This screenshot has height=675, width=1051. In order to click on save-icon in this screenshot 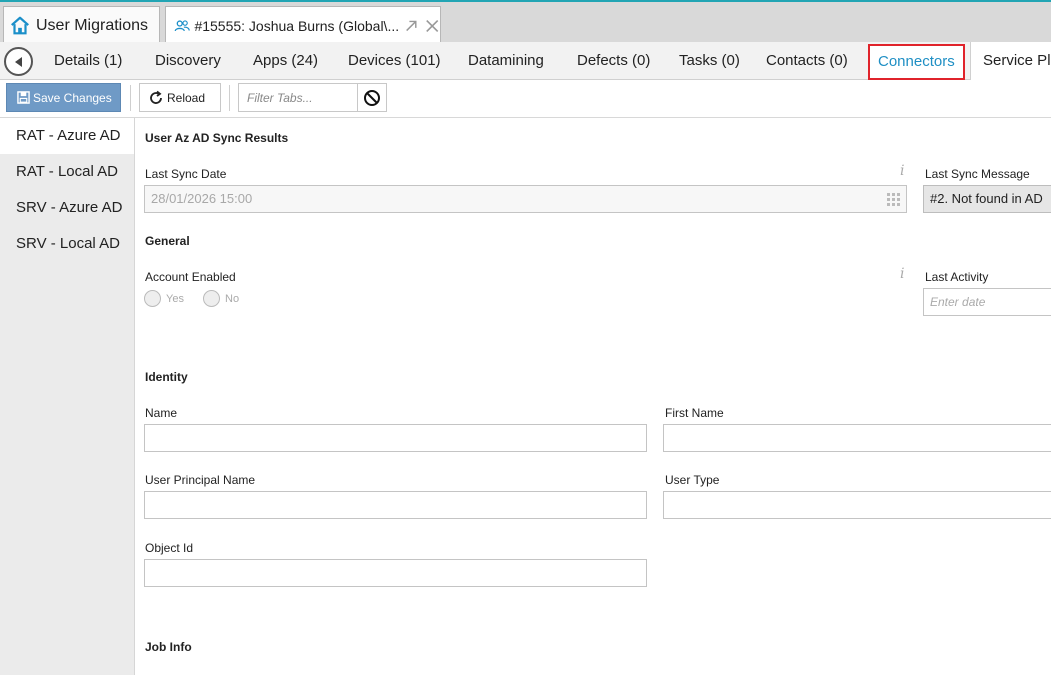, I will do `click(23, 97)`.